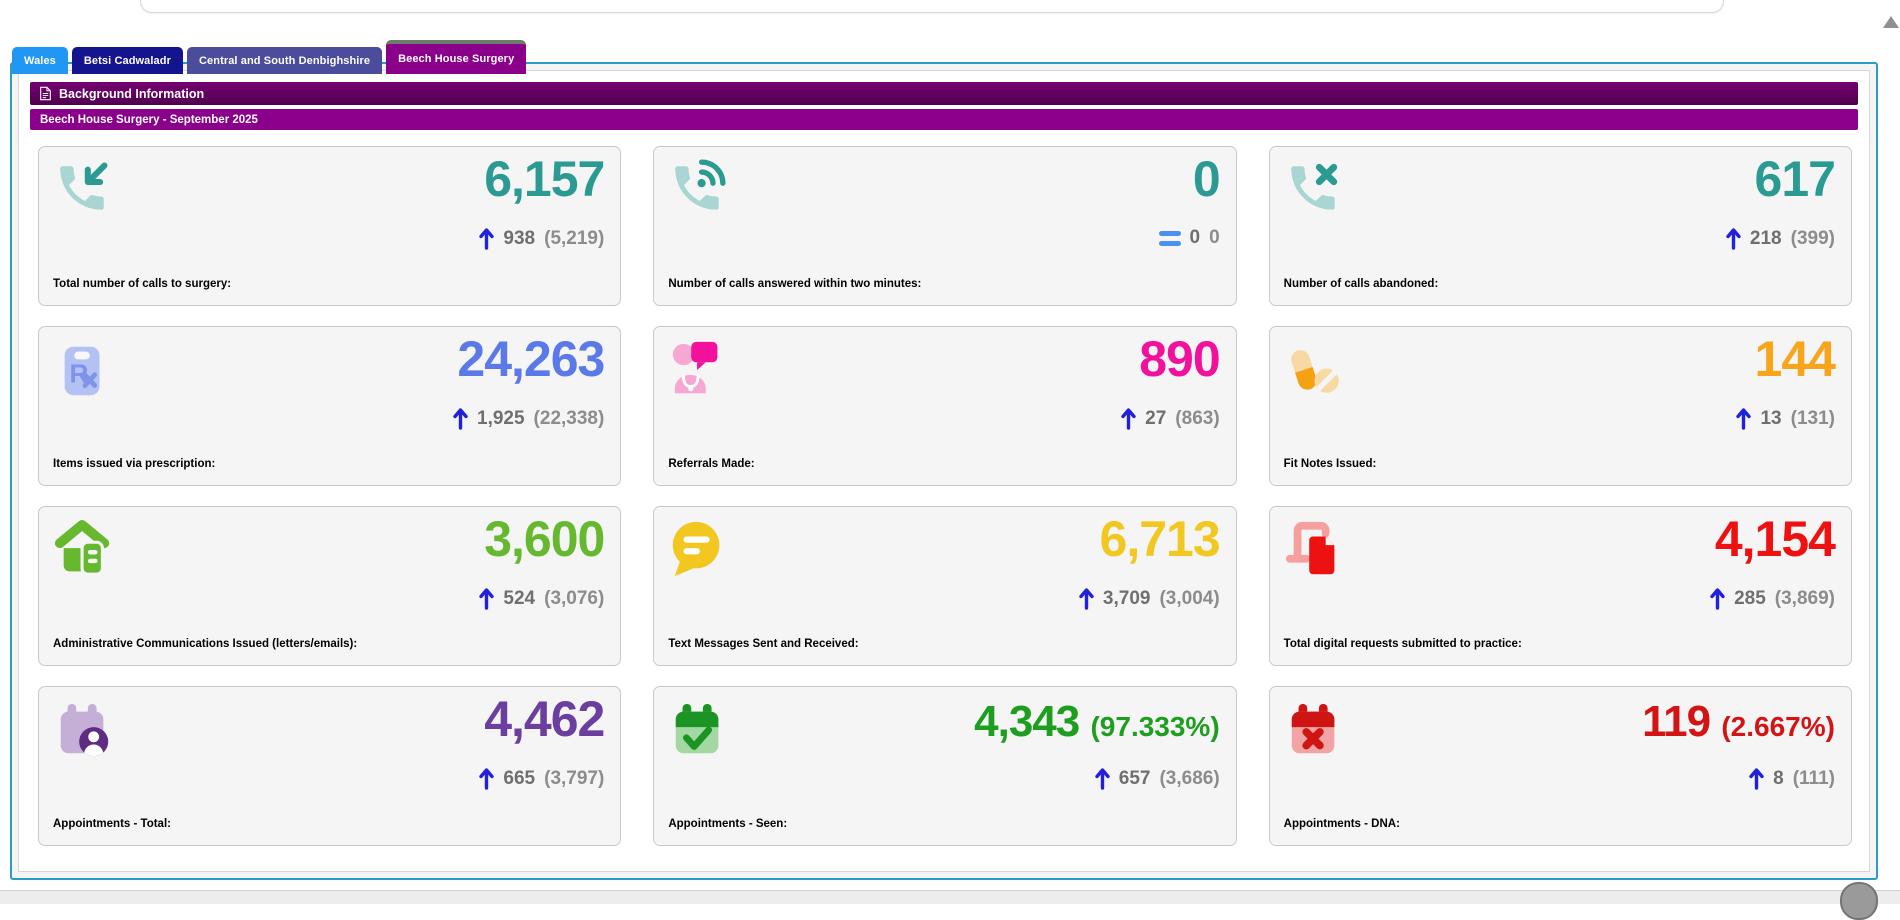 The image size is (1900, 920). Describe the element at coordinates (1330, 464) in the screenshot. I see `card-label: Fit Notes Issued:` at that location.